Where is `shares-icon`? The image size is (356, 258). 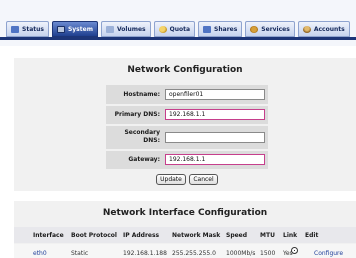 shares-icon is located at coordinates (207, 29).